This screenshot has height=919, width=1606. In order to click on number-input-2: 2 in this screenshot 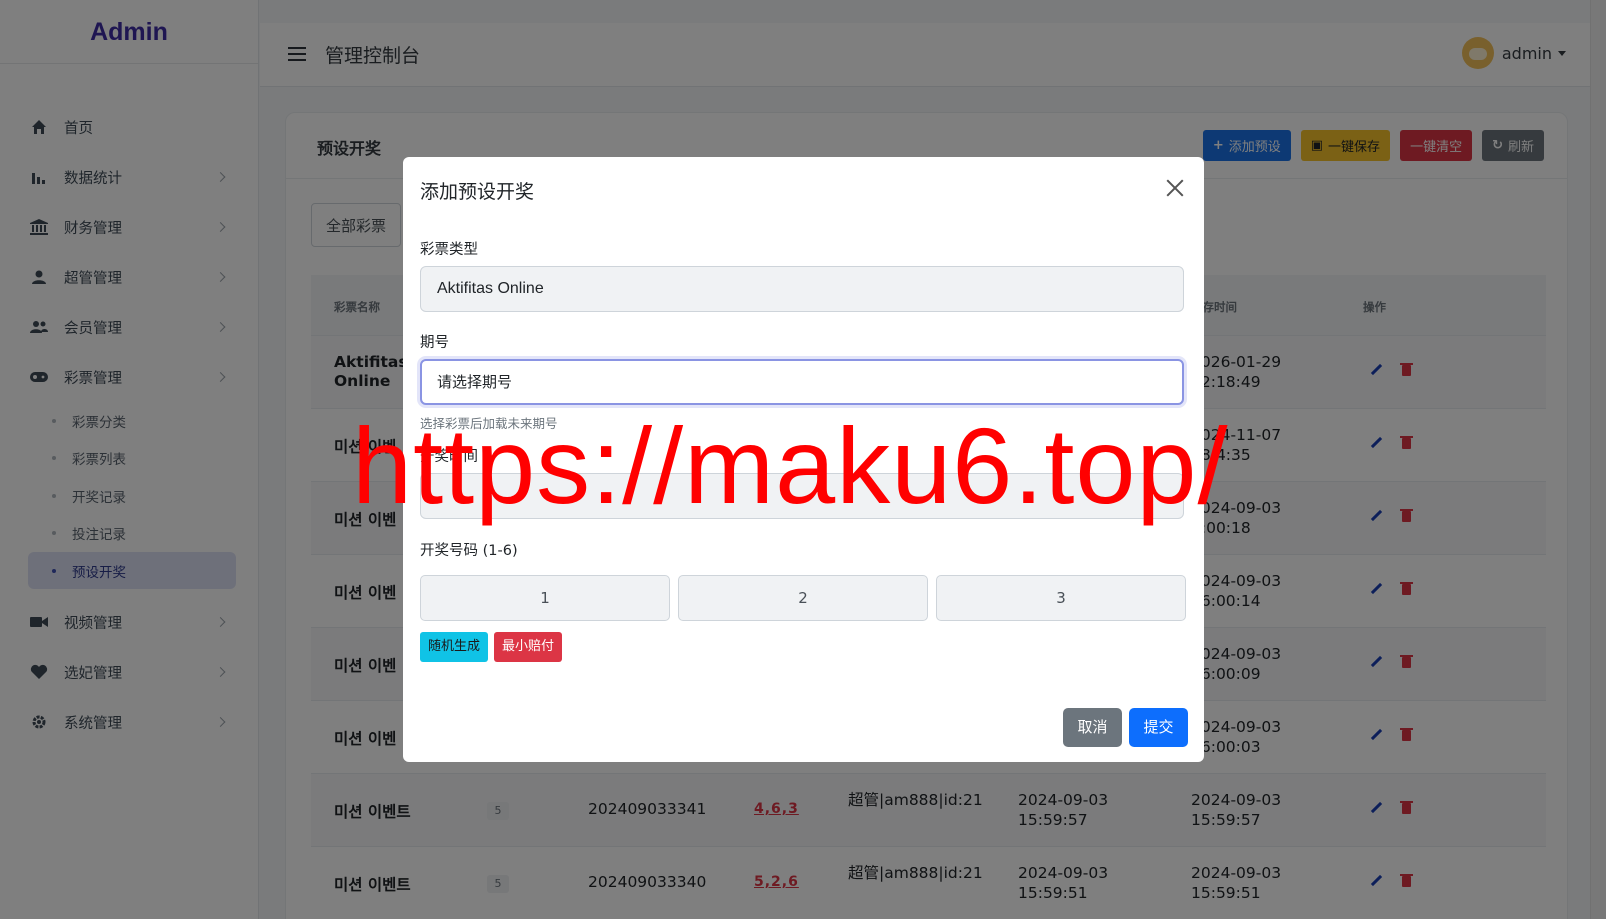, I will do `click(803, 598)`.